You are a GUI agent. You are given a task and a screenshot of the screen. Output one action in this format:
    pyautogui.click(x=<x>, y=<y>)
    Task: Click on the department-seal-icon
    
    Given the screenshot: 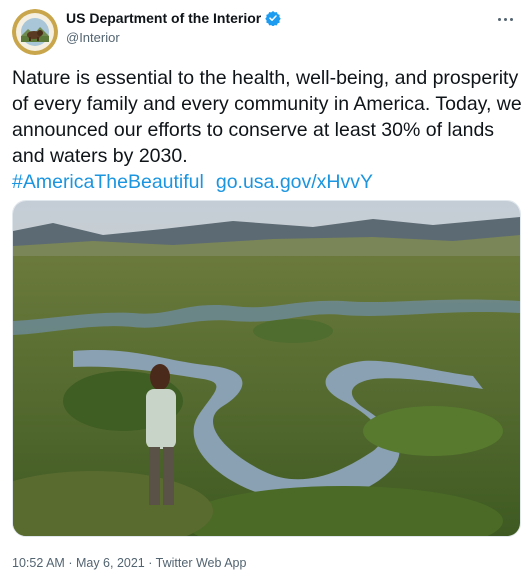 What is the action you would take?
    pyautogui.click(x=35, y=32)
    